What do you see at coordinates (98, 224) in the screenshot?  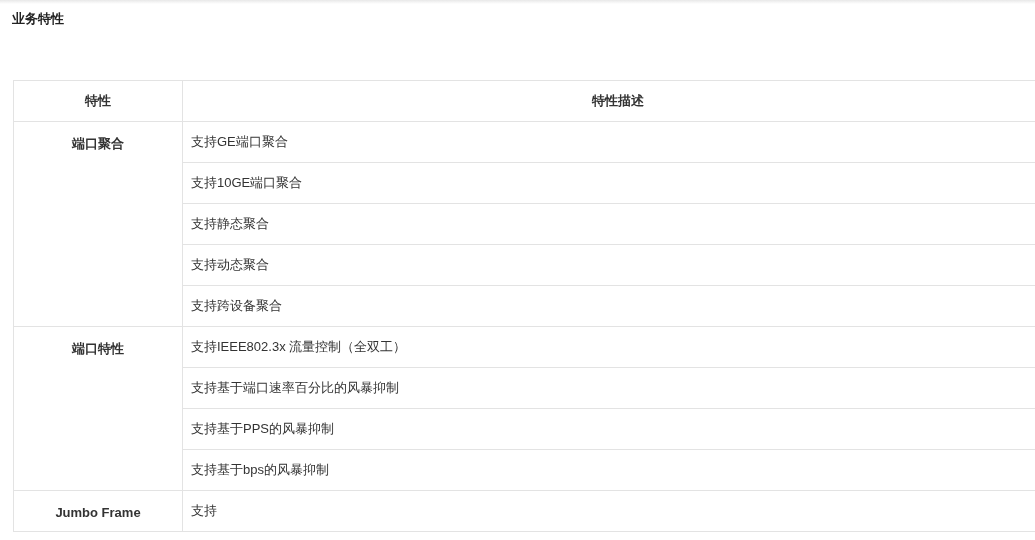 I see `feature-cell: 端口聚合` at bounding box center [98, 224].